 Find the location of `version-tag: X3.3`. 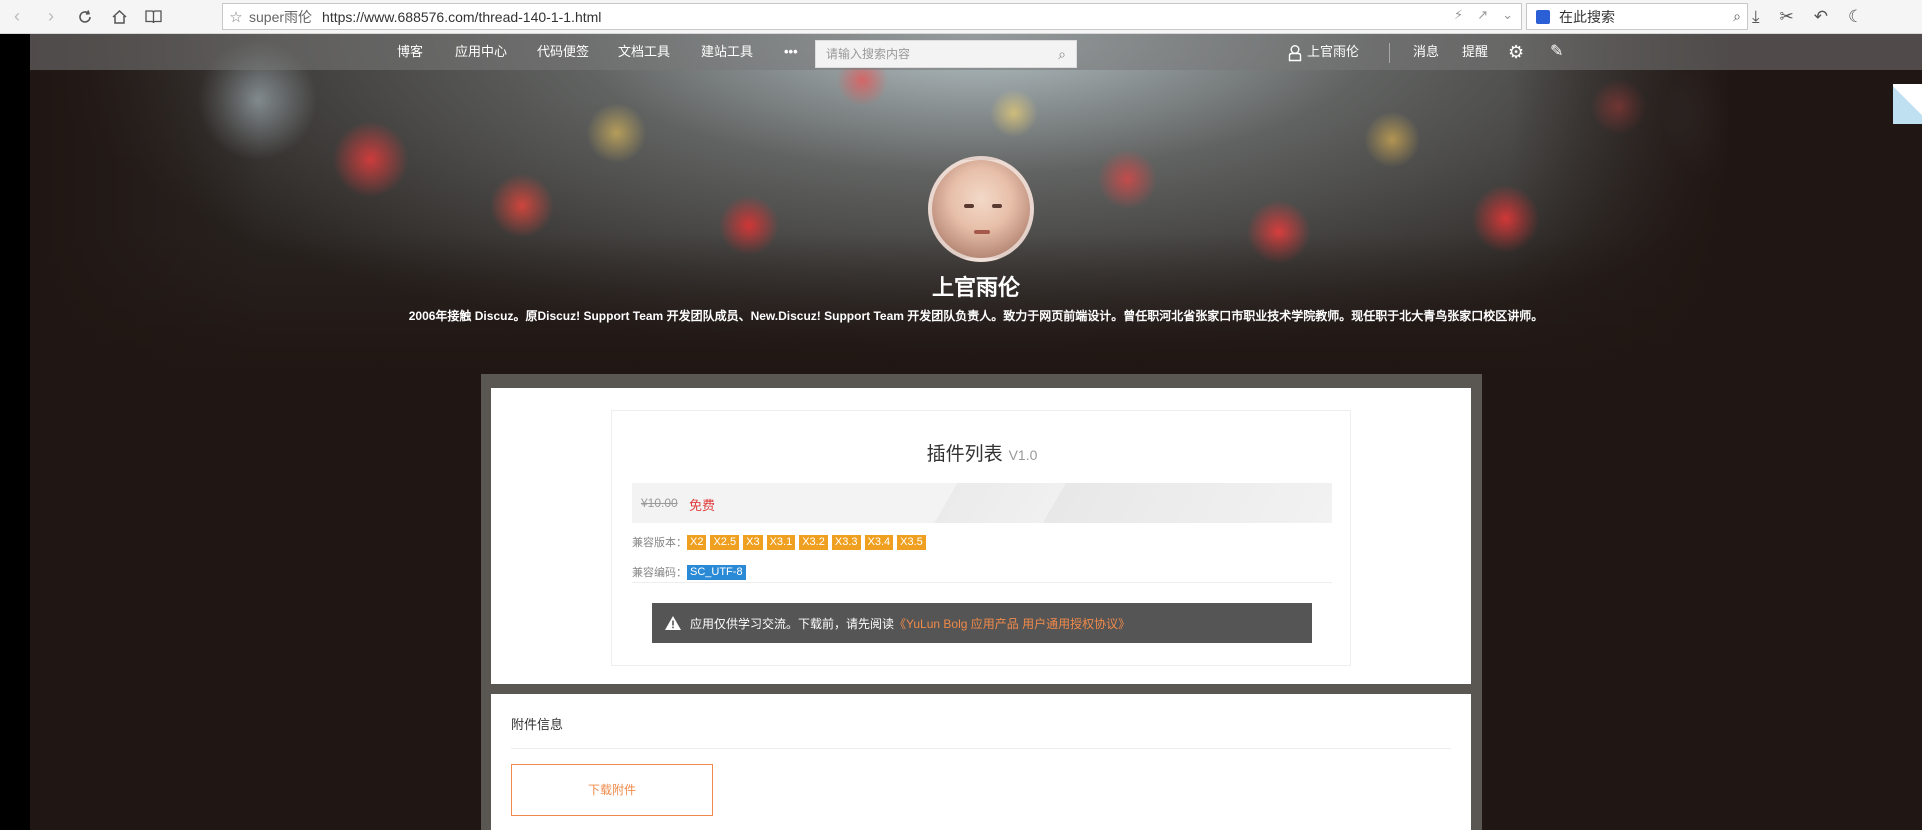

version-tag: X3.3 is located at coordinates (846, 542).